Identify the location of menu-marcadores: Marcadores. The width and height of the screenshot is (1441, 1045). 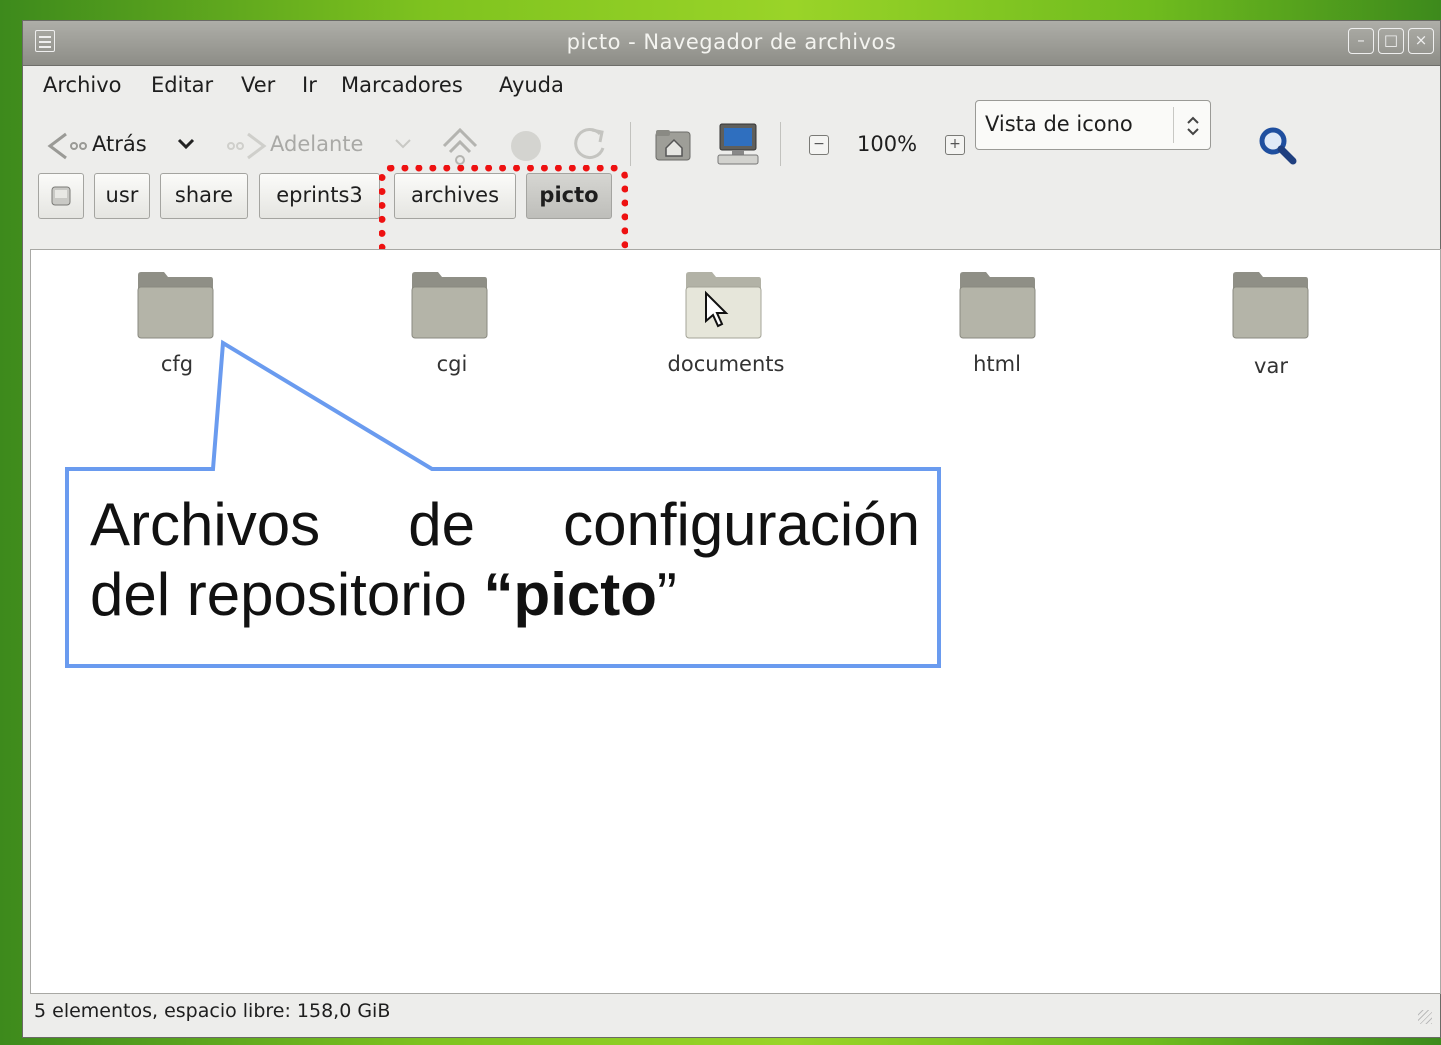
(402, 85).